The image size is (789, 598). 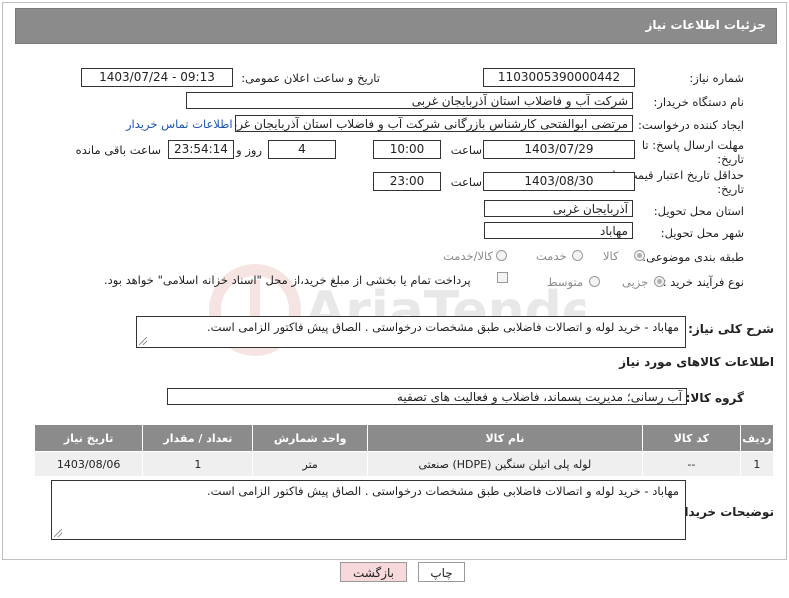 What do you see at coordinates (659, 281) in the screenshot?
I see `process-radio-minor` at bounding box center [659, 281].